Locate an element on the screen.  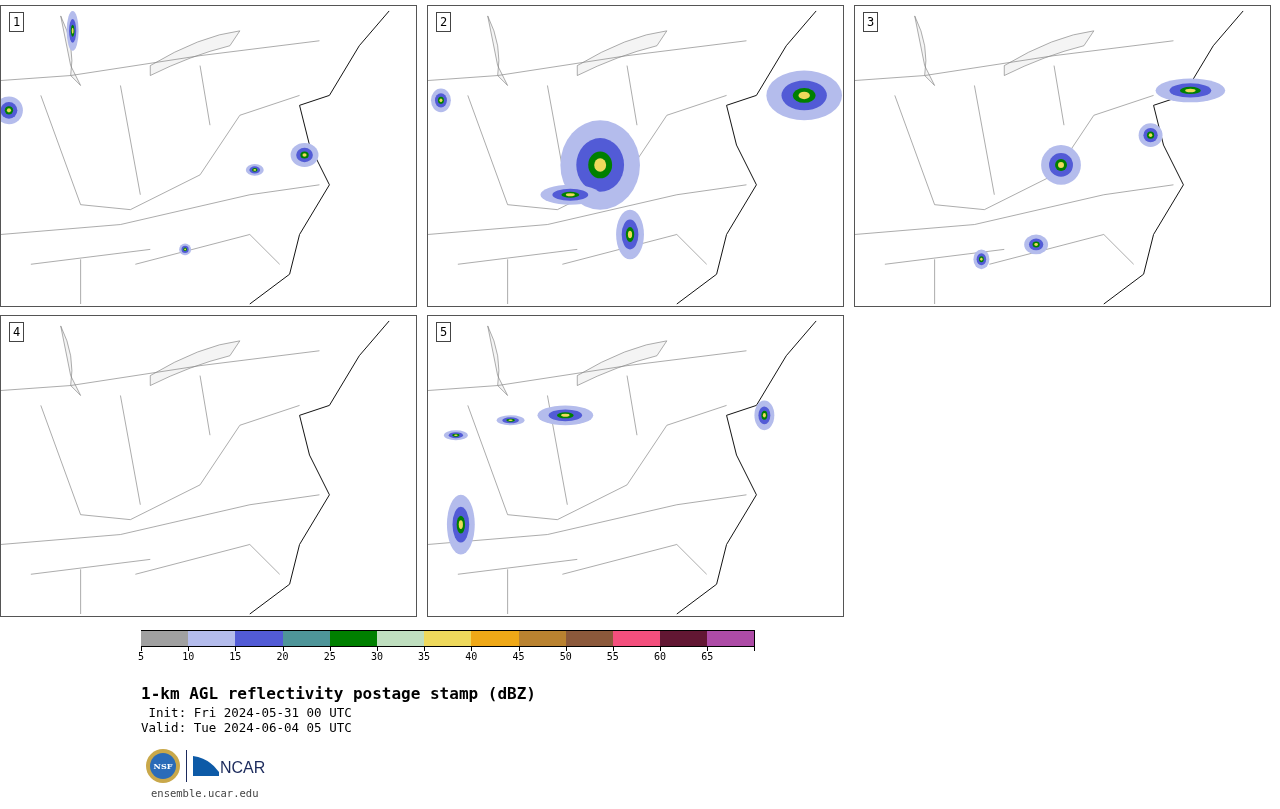
colorbar-tick-label: 35 is located at coordinates (424, 657).